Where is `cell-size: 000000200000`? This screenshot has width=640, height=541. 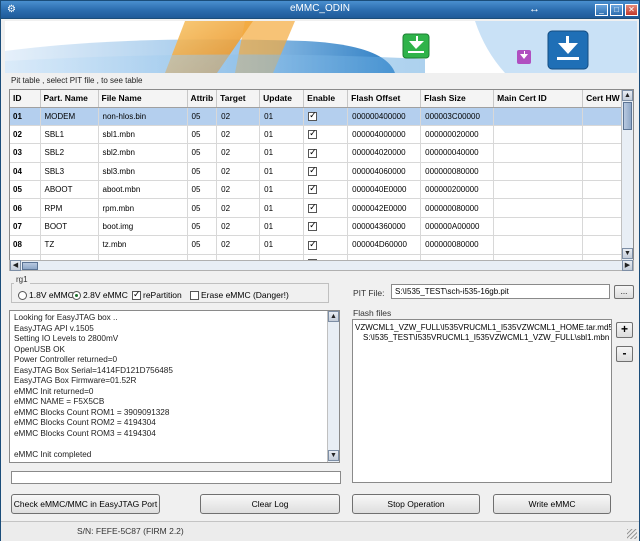 cell-size: 000000200000 is located at coordinates (457, 190).